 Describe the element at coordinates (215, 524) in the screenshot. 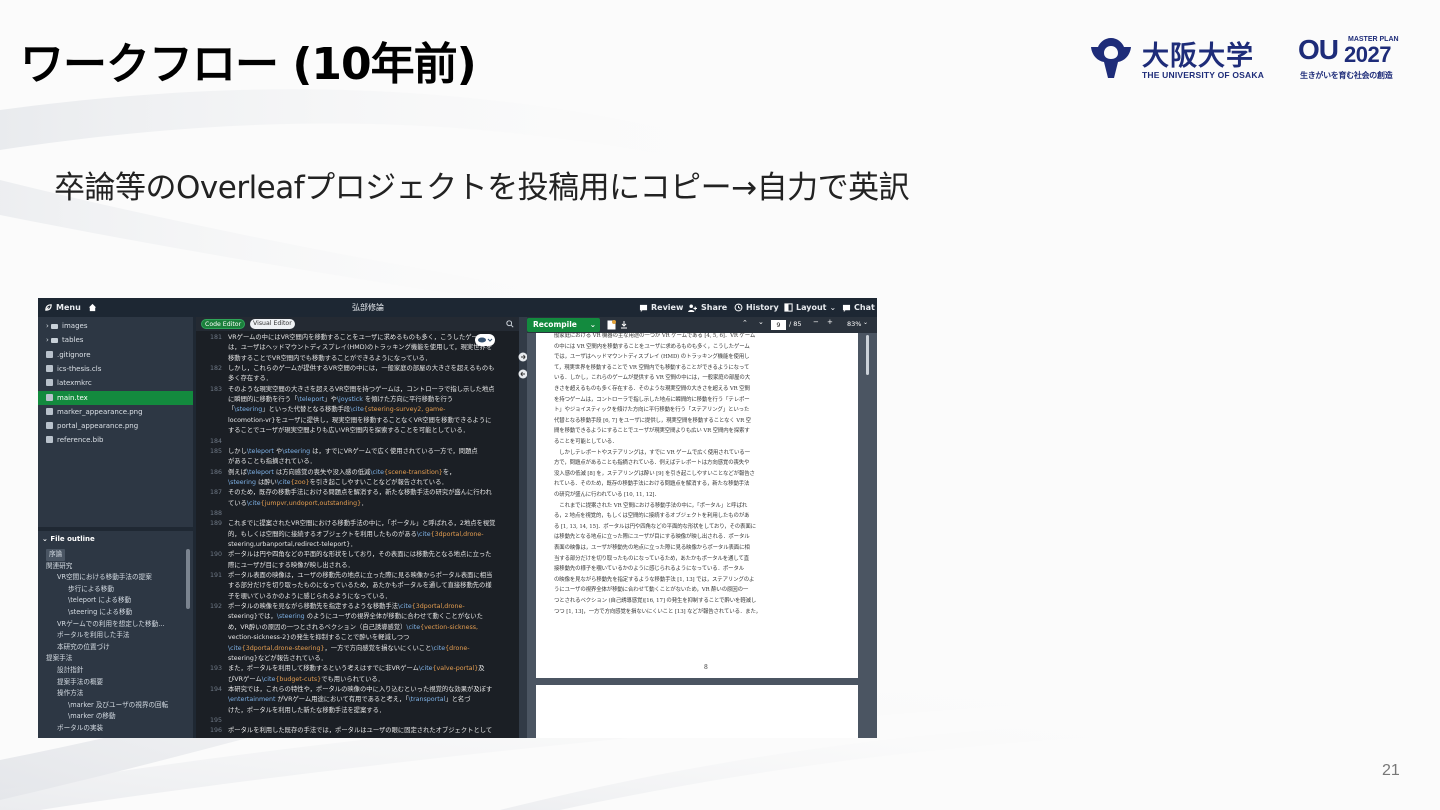

I see `line-number: 189` at that location.